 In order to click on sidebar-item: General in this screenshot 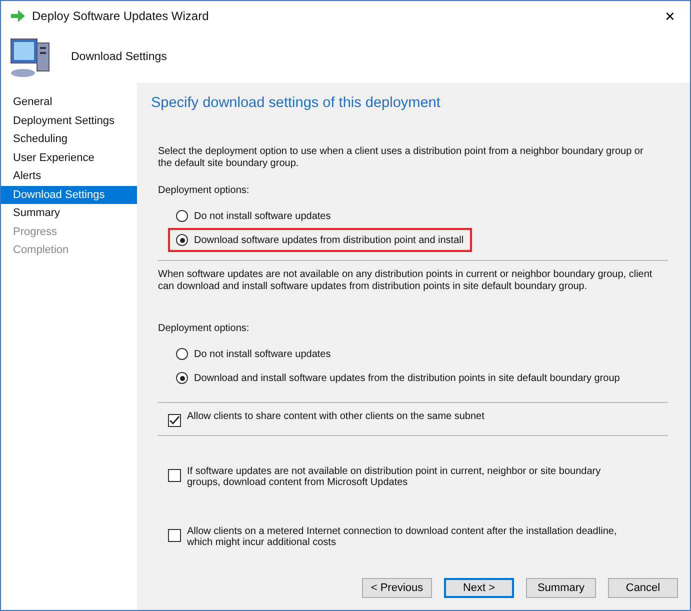, I will do `click(69, 102)`.